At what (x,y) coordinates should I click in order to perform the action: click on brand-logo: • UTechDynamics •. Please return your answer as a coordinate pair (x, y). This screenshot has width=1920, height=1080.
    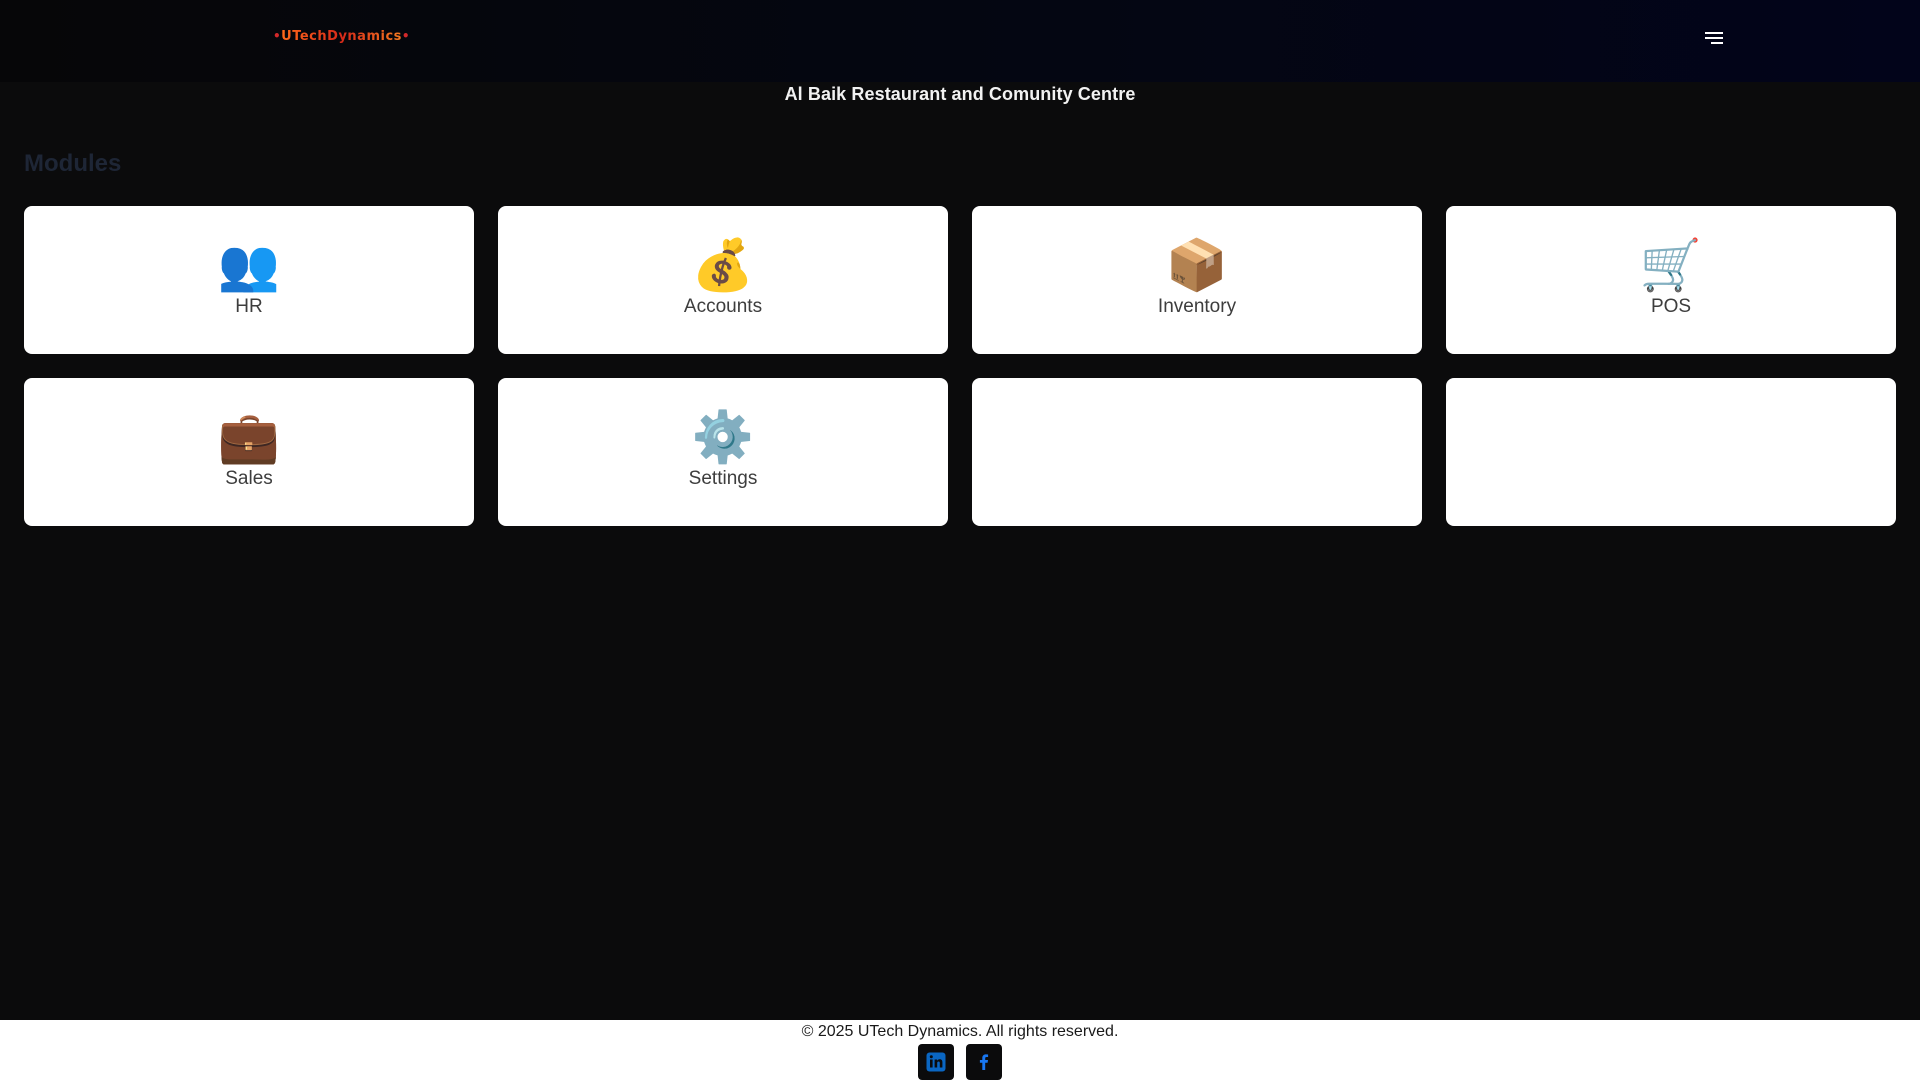
    Looking at the image, I should click on (343, 36).